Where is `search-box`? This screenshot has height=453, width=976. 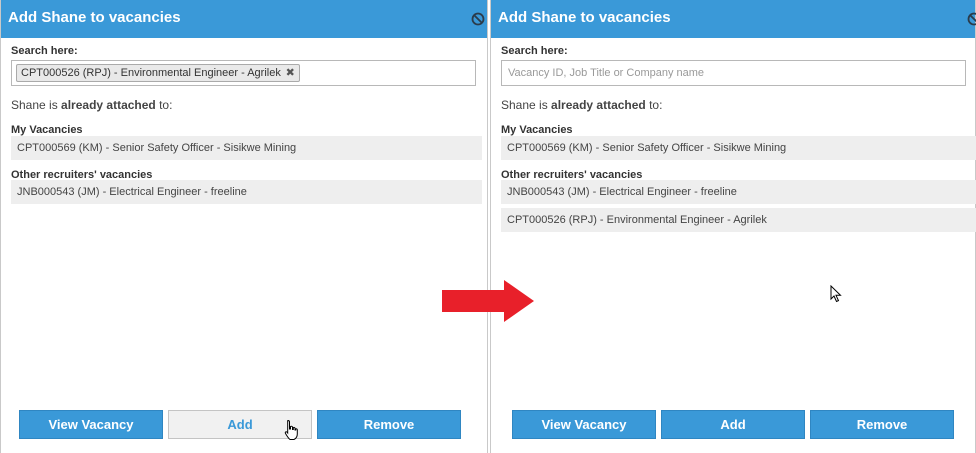
search-box is located at coordinates (733, 73).